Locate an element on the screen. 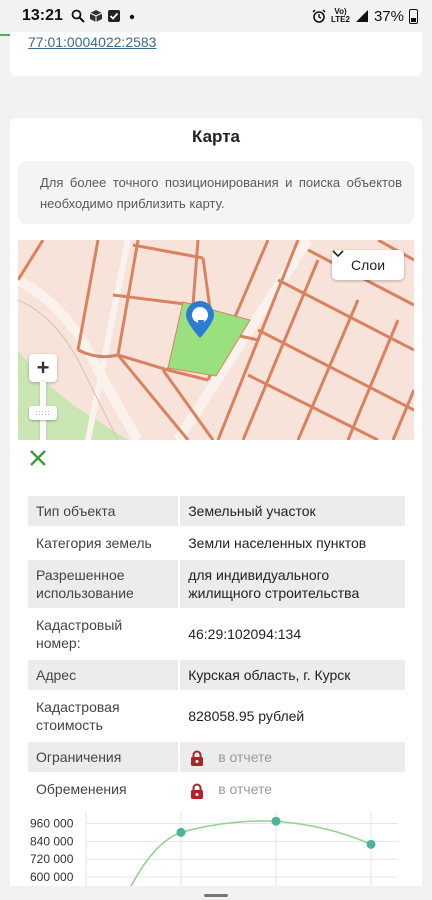  chart-y-tick-label: 840 000 is located at coordinates (52, 841).